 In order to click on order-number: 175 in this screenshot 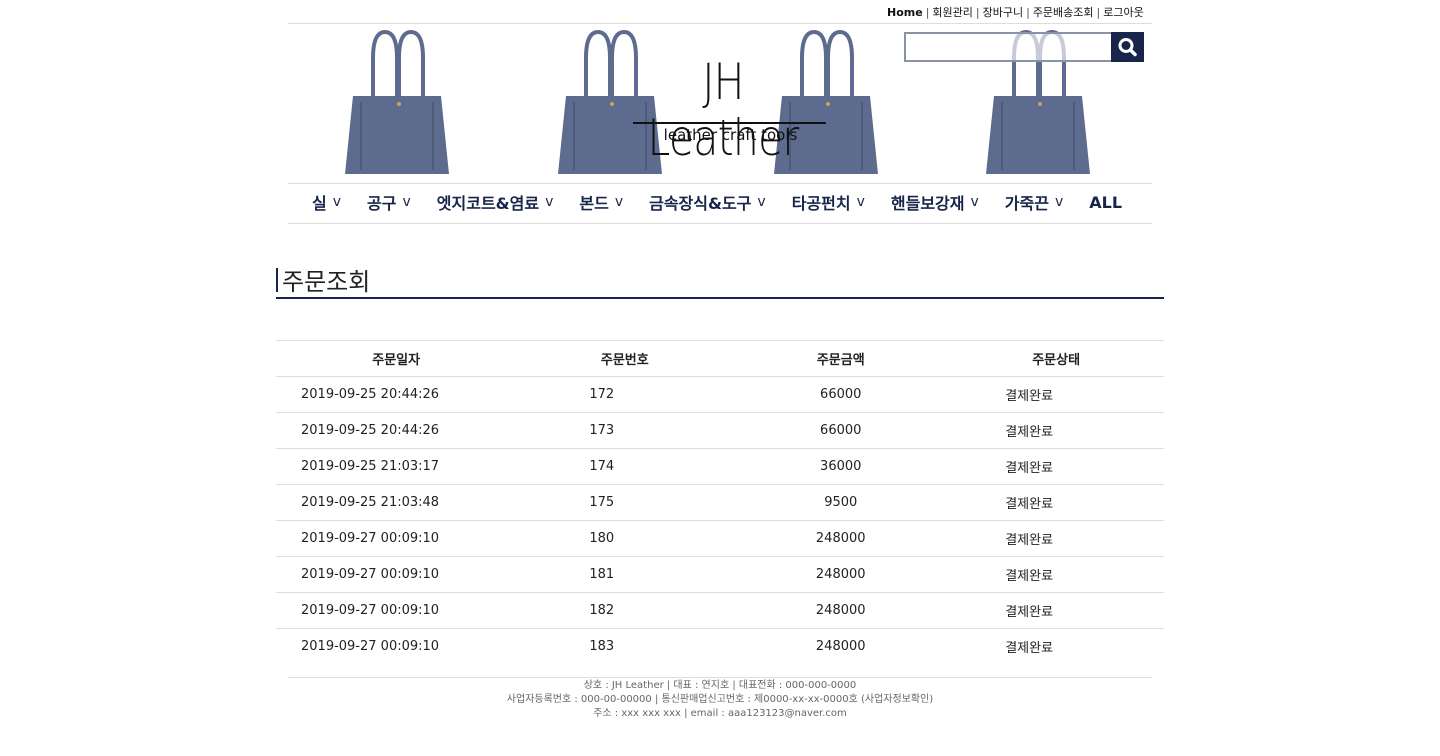, I will do `click(625, 502)`.